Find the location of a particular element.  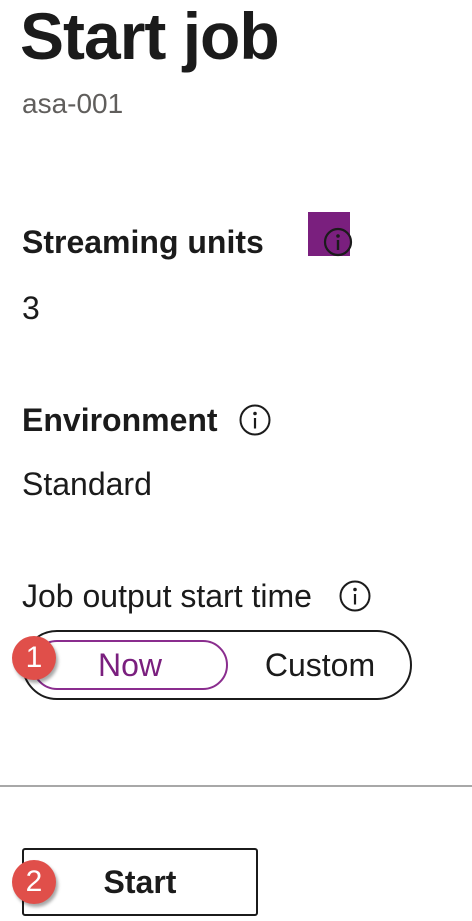

step-1-callout: 1 is located at coordinates (34, 658).